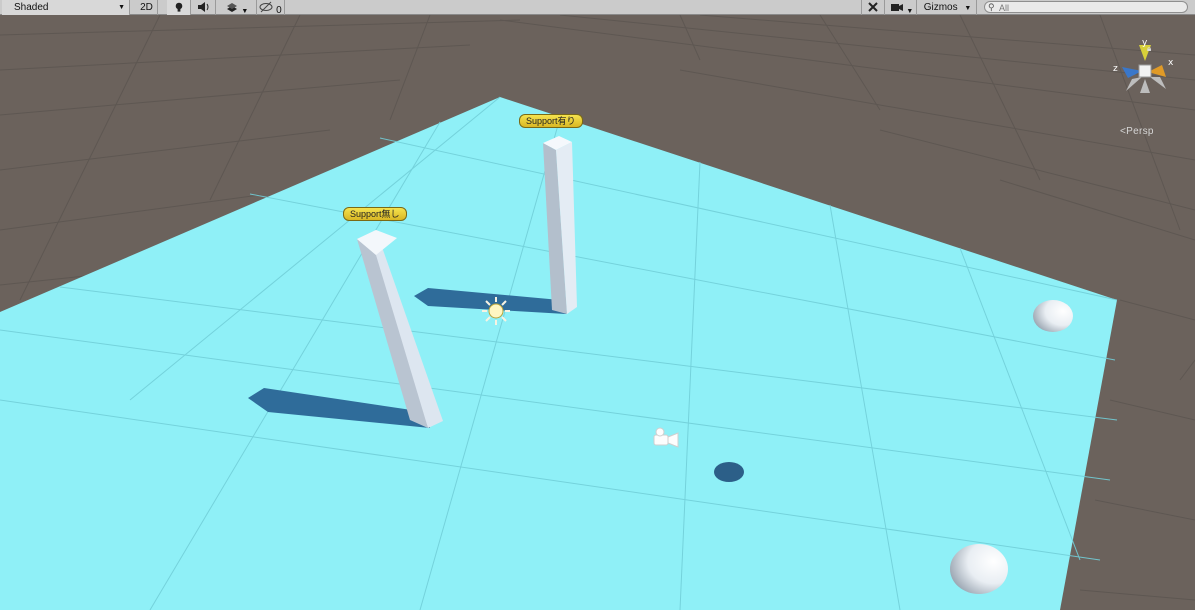 The image size is (1195, 610). What do you see at coordinates (1149, 49) in the screenshot?
I see `lock-icon: 🔒︎` at bounding box center [1149, 49].